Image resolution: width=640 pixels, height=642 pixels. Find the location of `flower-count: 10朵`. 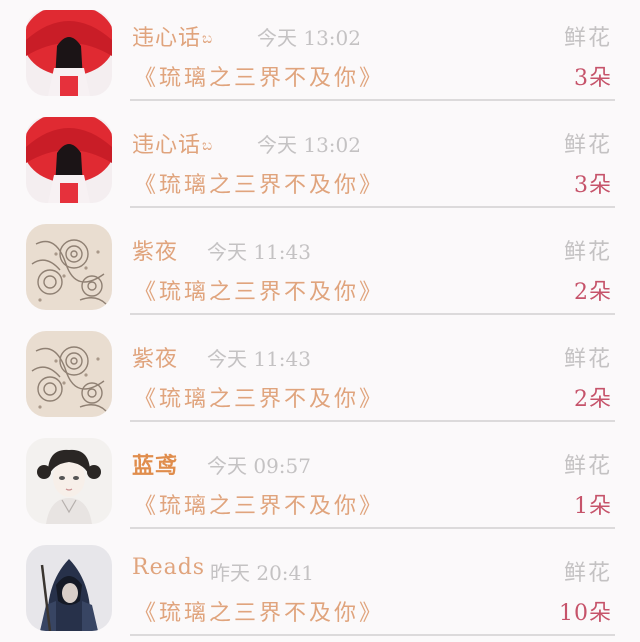

flower-count: 10朵 is located at coordinates (585, 613).